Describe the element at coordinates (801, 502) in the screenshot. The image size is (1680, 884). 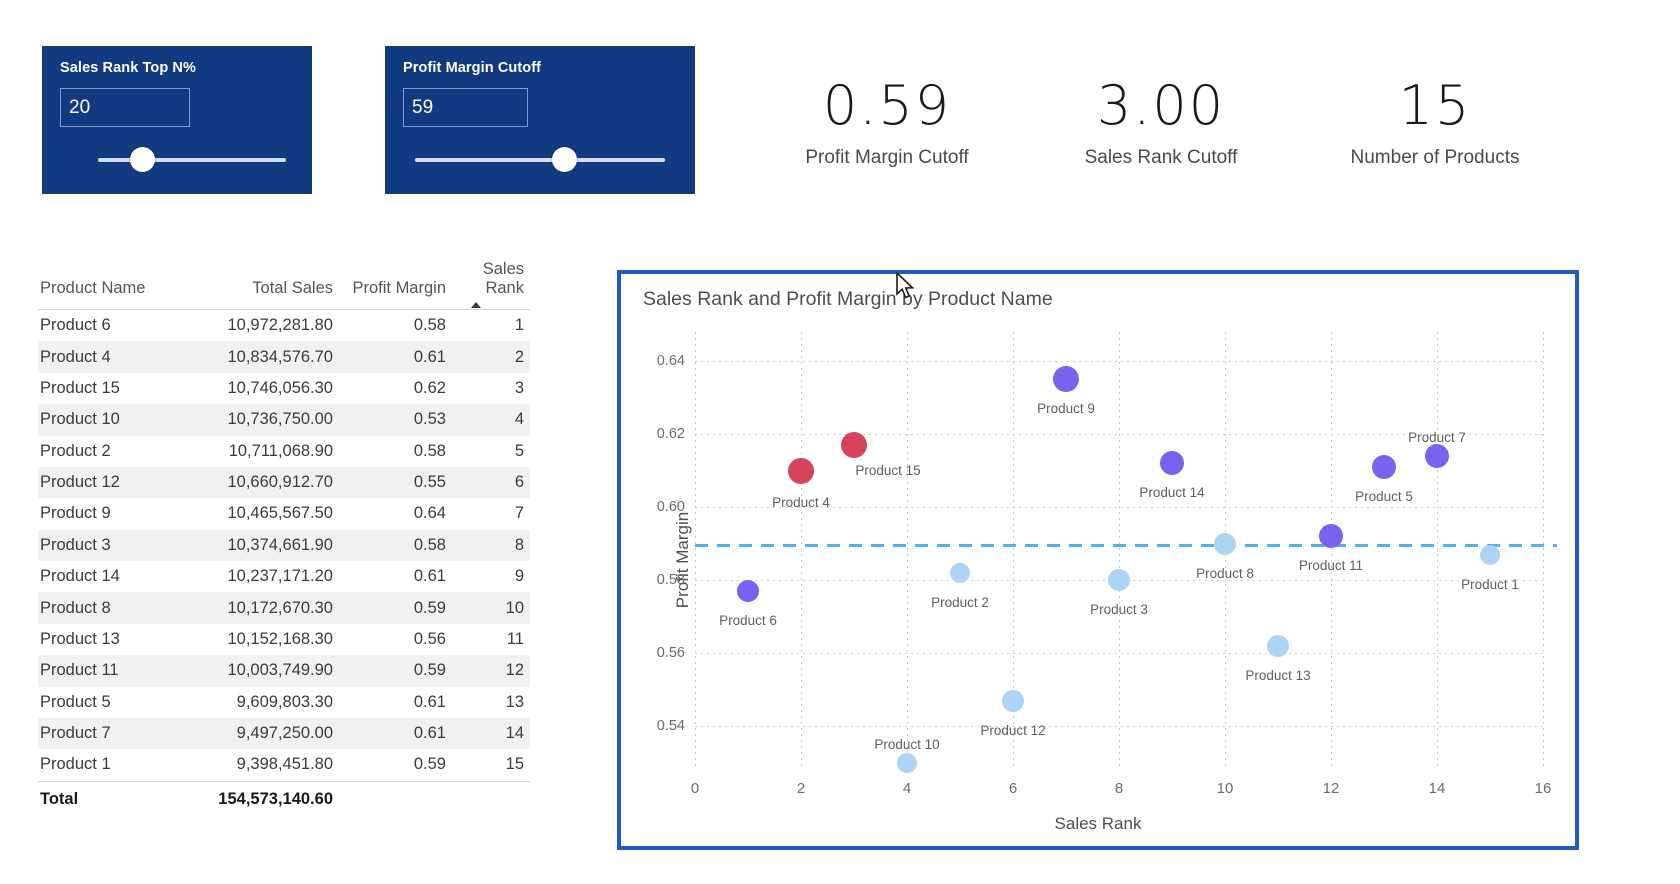
I see `scatter-point-label: Product 4` at that location.